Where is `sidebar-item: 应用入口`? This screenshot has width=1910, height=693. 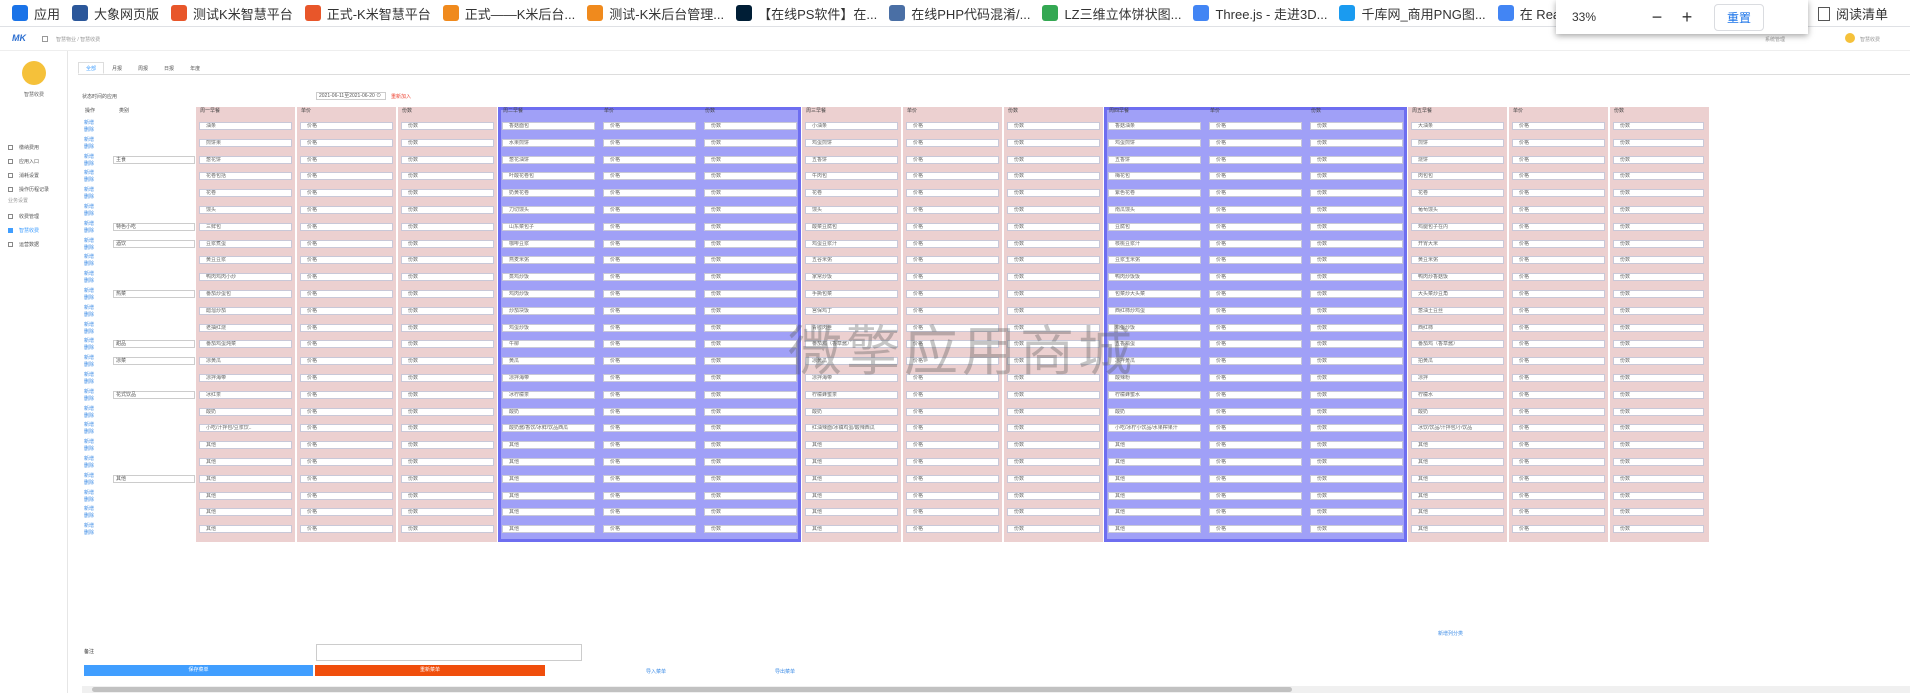 sidebar-item: 应用入口 is located at coordinates (23, 161).